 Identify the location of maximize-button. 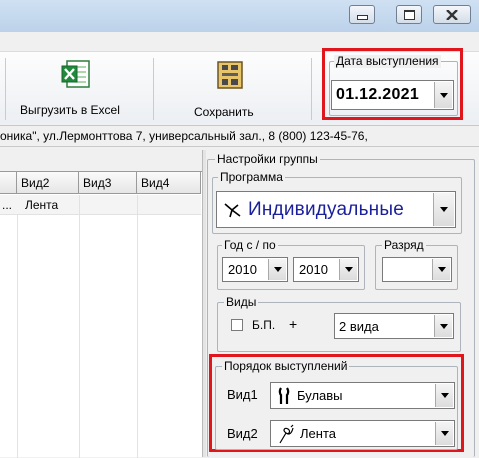
(409, 14).